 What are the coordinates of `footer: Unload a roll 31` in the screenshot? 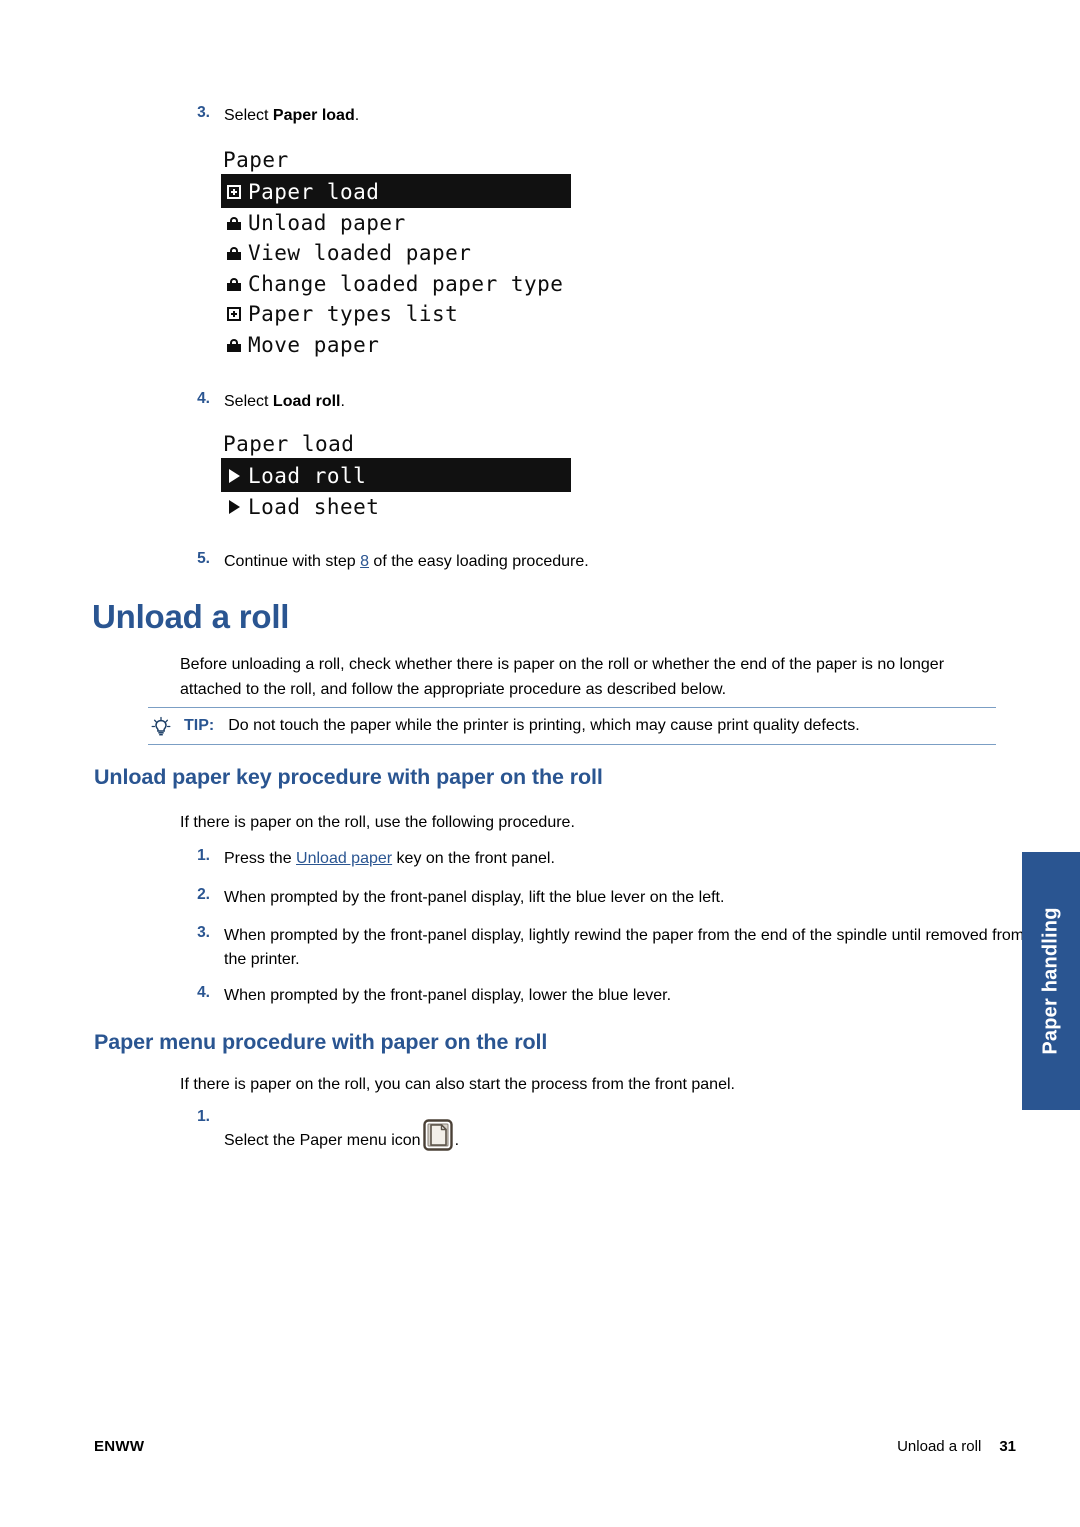 It's located at (956, 1446).